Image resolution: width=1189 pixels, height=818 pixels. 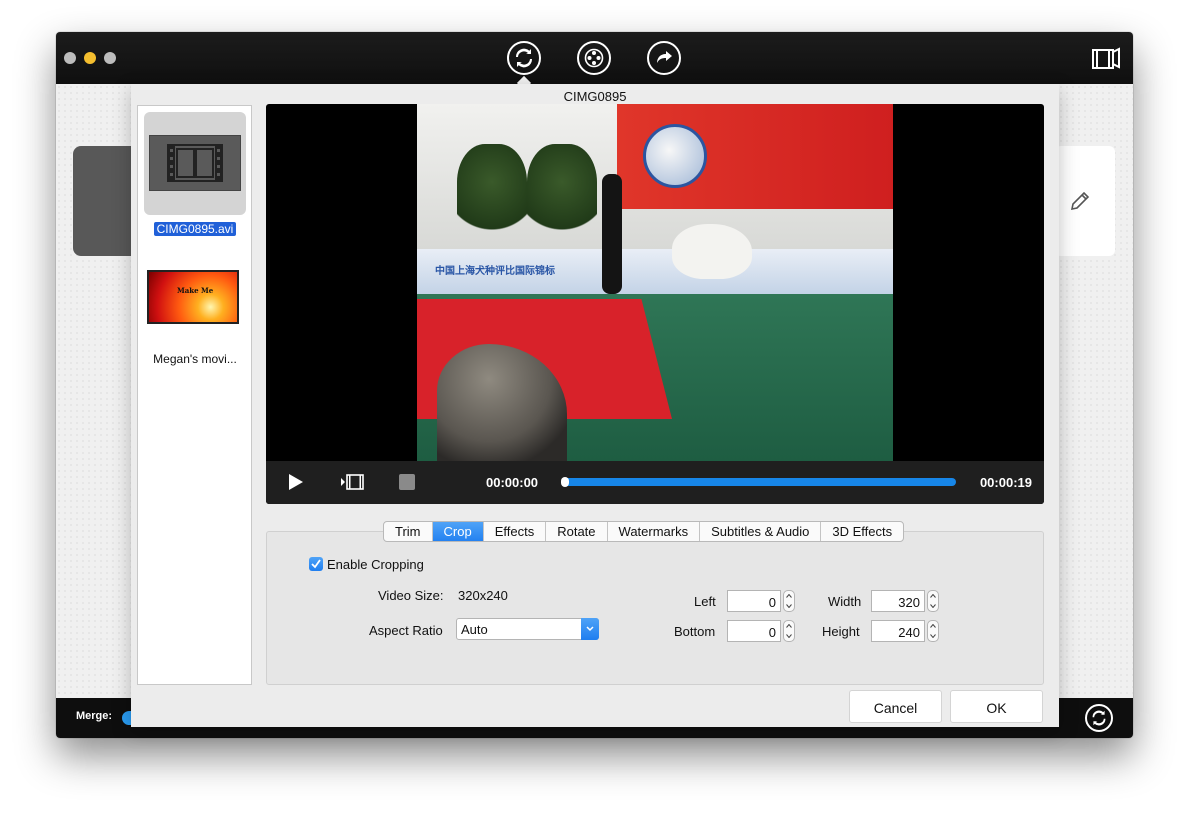 I want to click on dvd-tab-button, so click(x=594, y=58).